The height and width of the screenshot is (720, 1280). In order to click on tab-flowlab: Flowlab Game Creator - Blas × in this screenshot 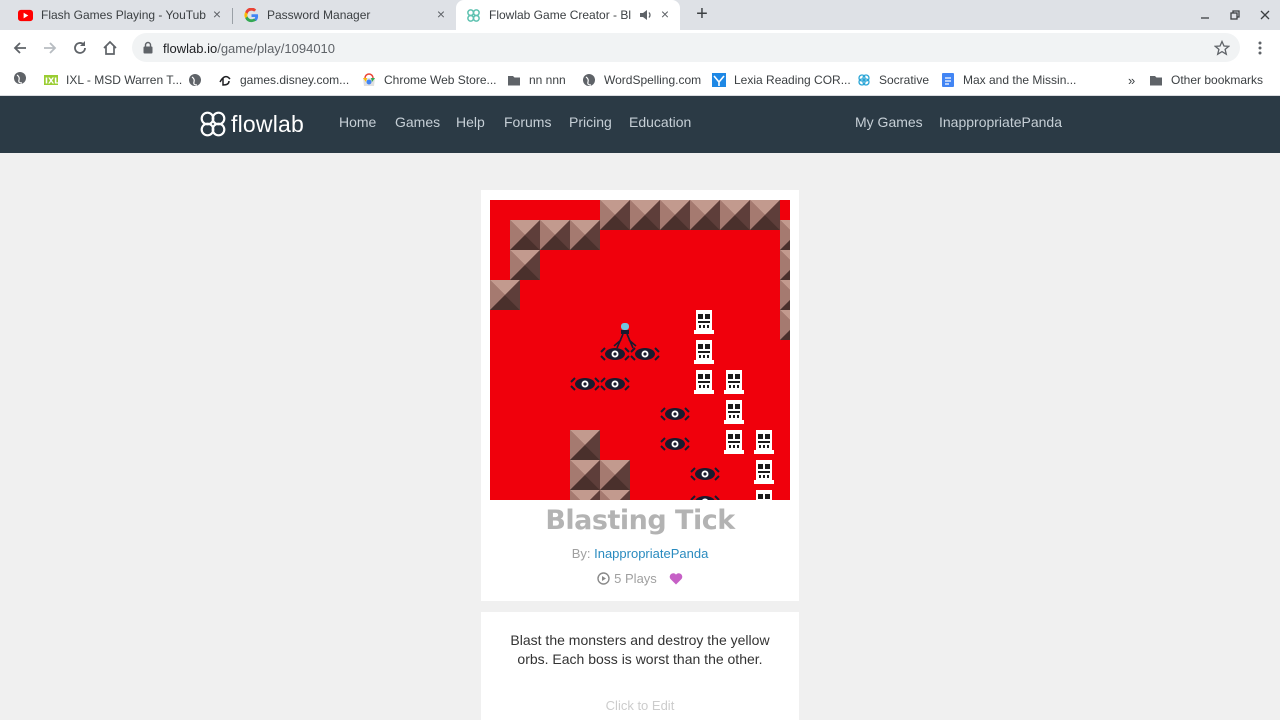, I will do `click(568, 15)`.